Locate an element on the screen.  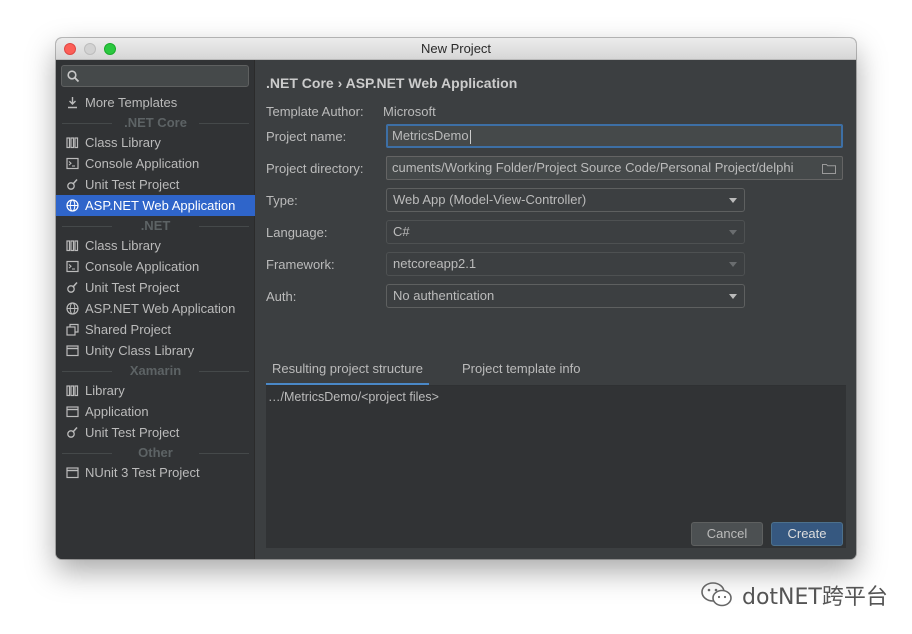
project-name-value: MetricsDemo is located at coordinates (430, 135).